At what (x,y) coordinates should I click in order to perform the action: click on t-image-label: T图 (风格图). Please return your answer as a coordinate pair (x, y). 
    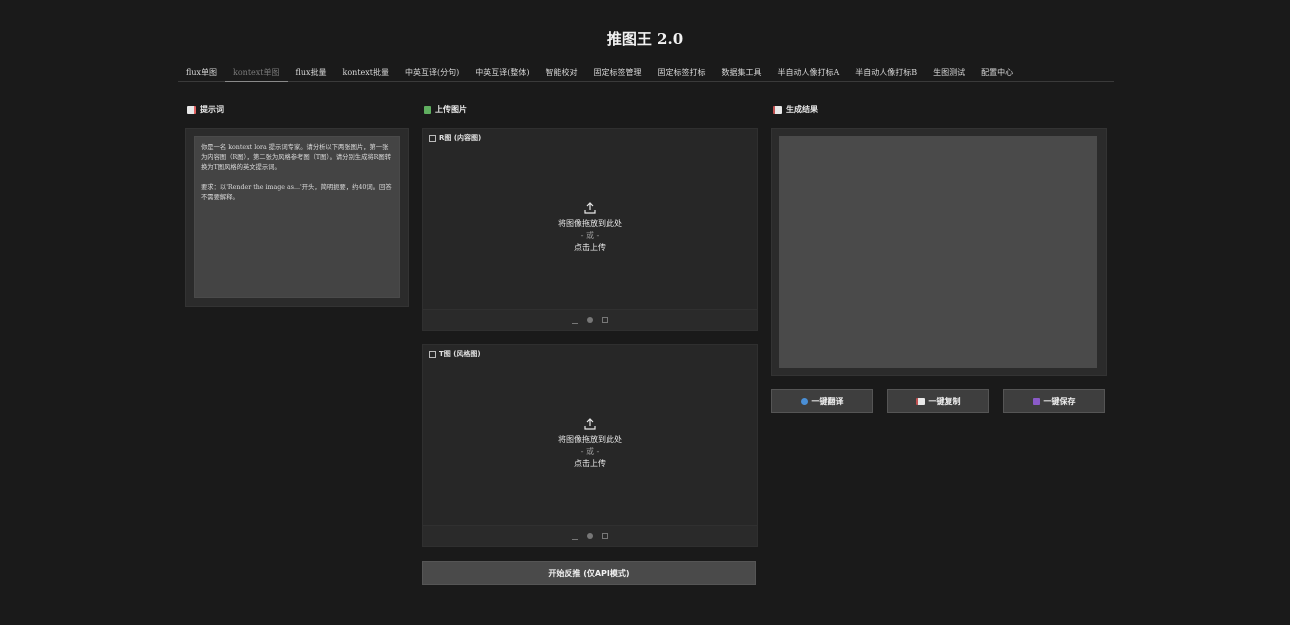
    Looking at the image, I should click on (455, 354).